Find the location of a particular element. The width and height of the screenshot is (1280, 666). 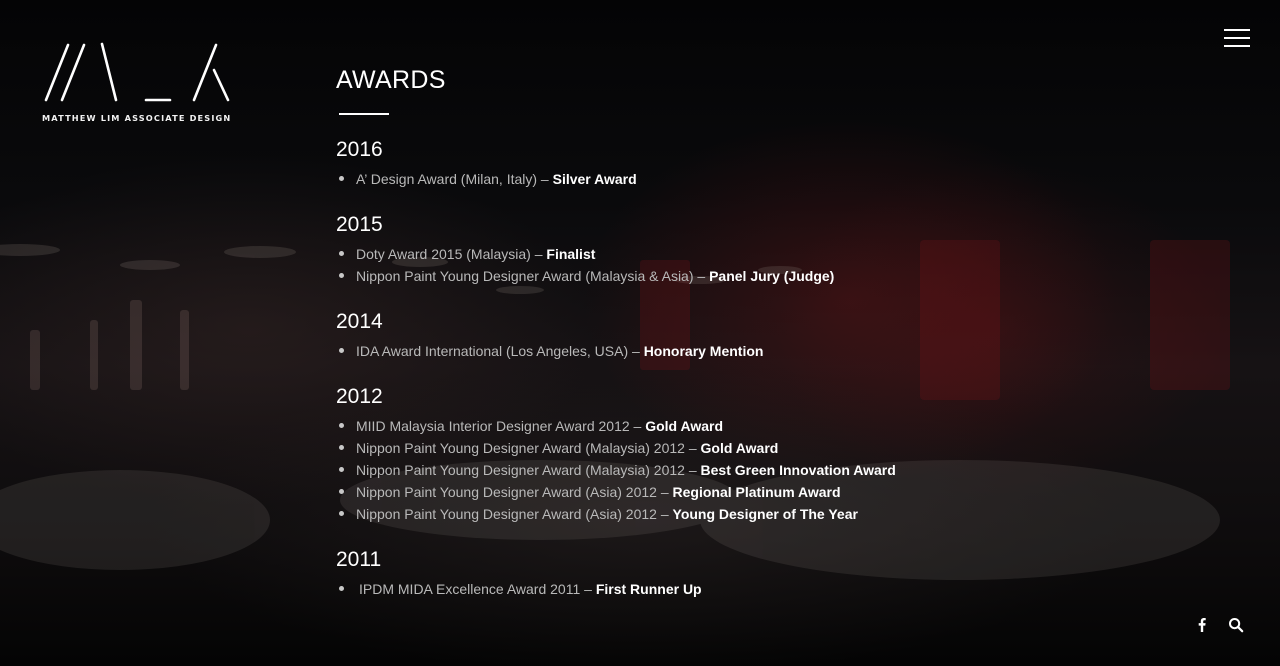

mla-logo-mark is located at coordinates (137, 72).